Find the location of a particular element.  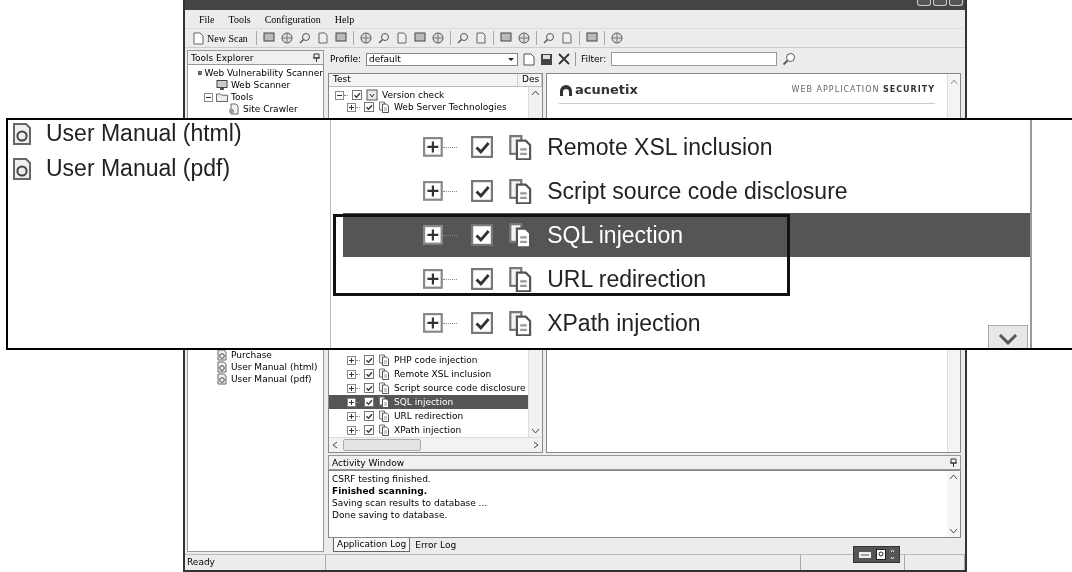

log-line: CSRF testing finished. is located at coordinates (382, 479).